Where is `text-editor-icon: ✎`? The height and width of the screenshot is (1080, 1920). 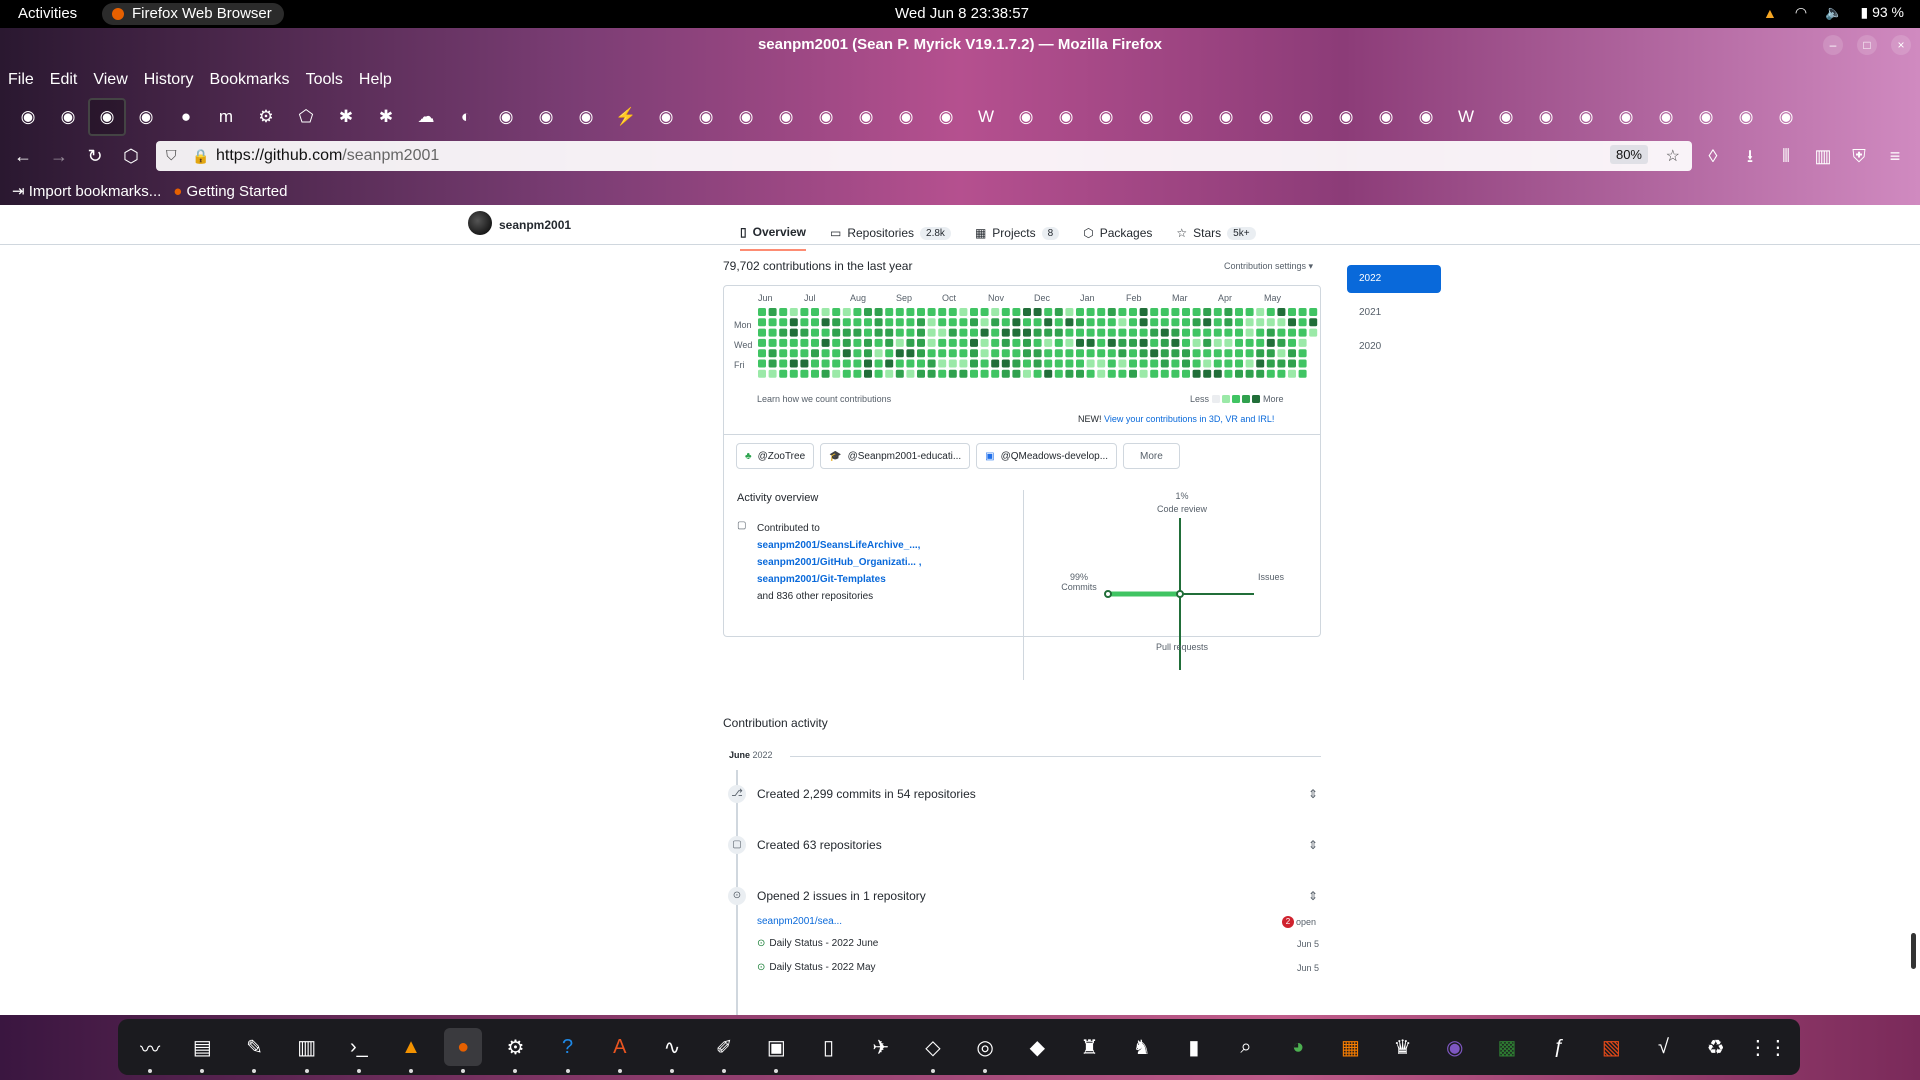 text-editor-icon: ✎ is located at coordinates (254, 1050).